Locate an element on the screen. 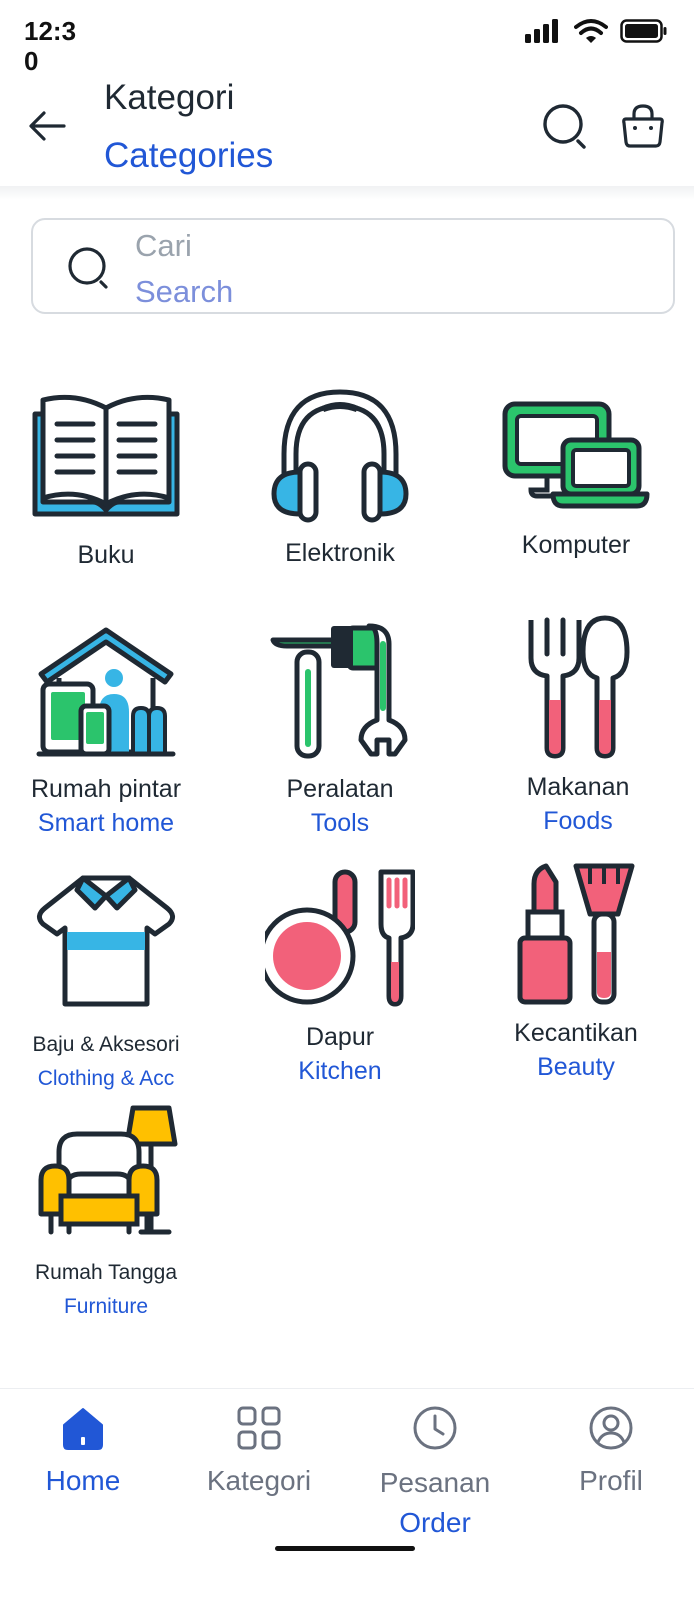  category-buku: Buku is located at coordinates (106, 479).